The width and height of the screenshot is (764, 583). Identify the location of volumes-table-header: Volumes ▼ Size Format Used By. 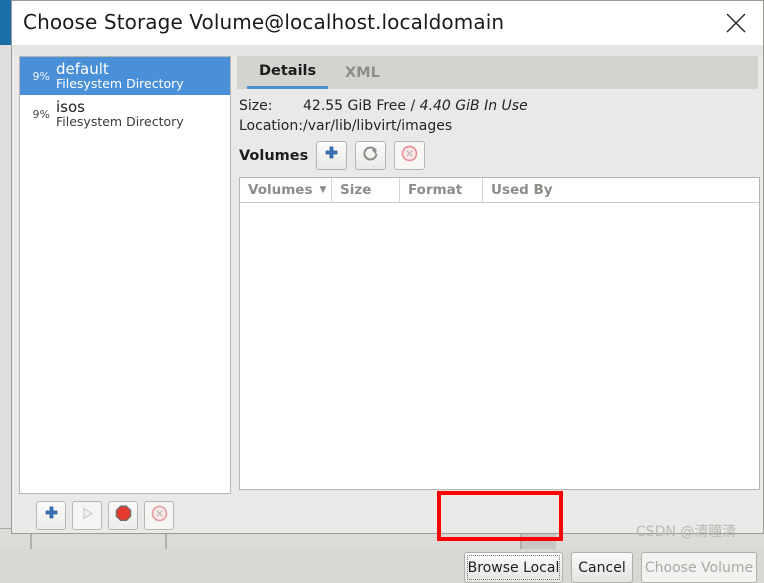
(499, 190).